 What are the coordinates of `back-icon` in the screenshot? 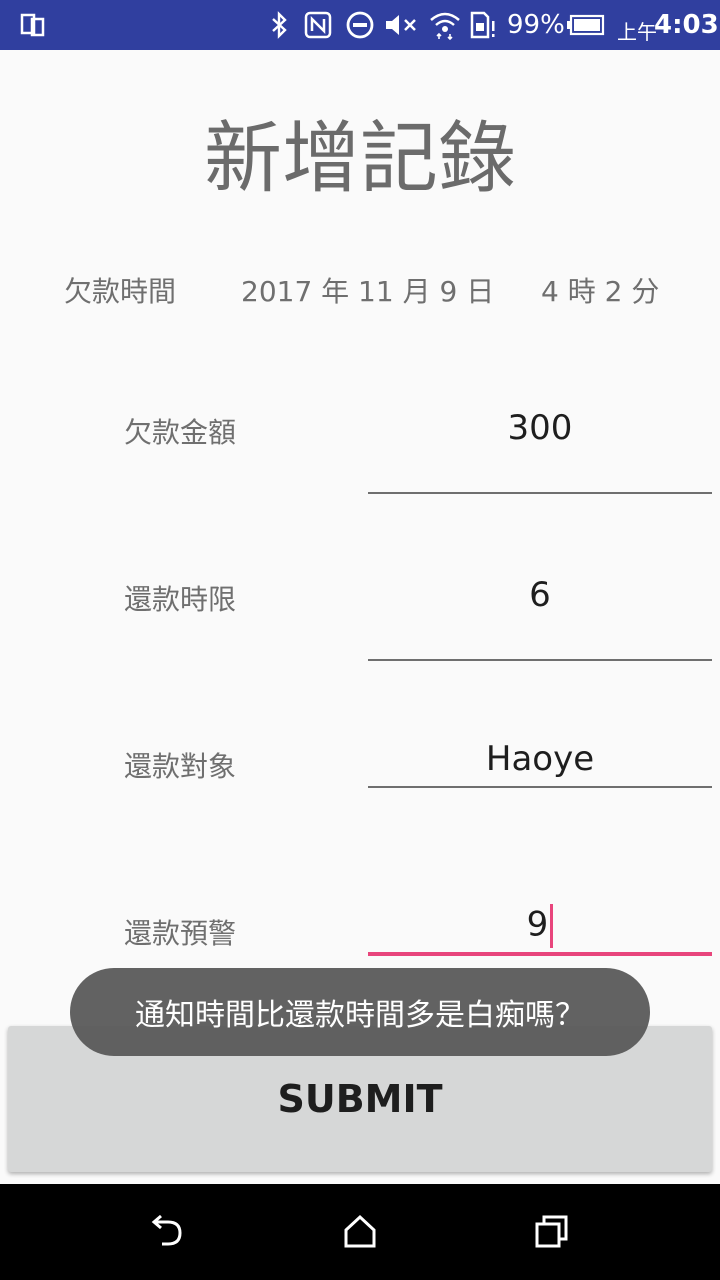 It's located at (168, 1232).